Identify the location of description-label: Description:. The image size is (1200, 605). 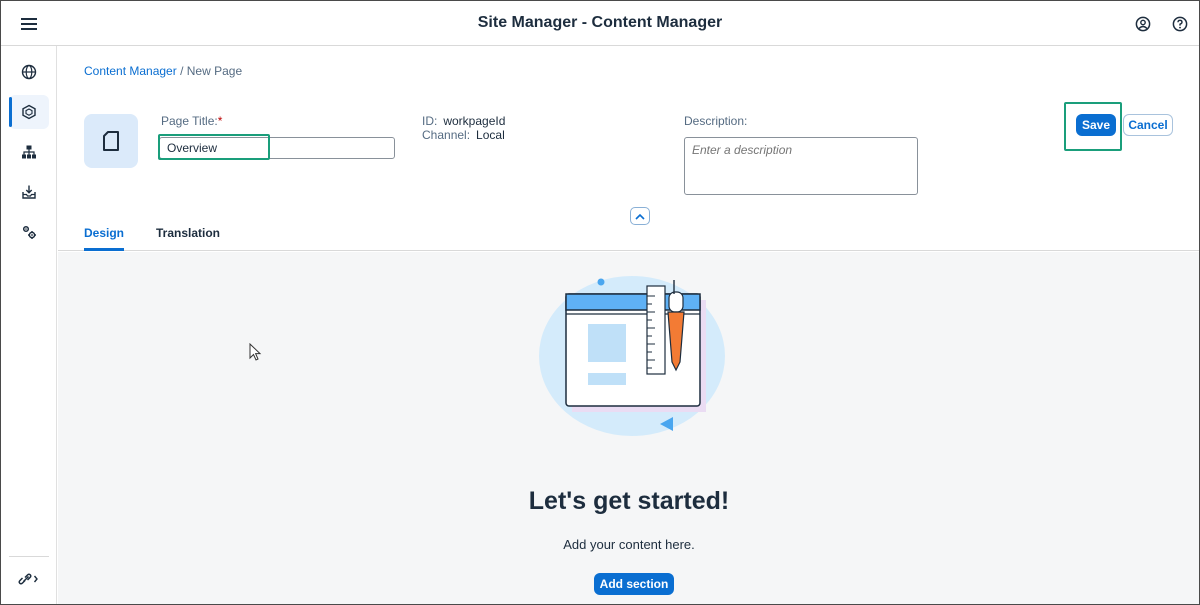
(716, 121).